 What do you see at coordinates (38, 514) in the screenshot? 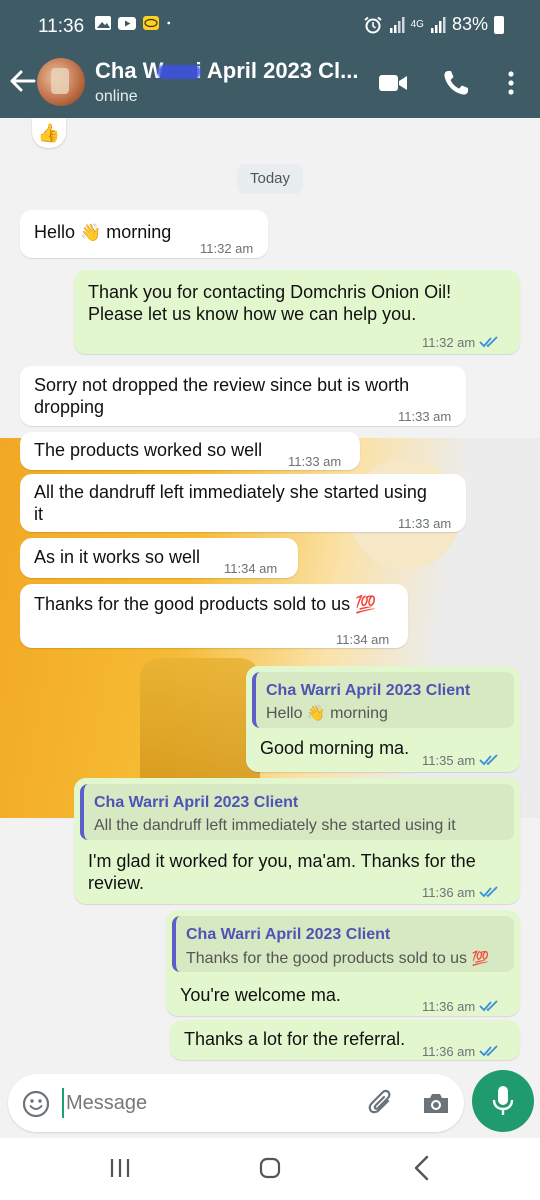
I see `message-line: it` at bounding box center [38, 514].